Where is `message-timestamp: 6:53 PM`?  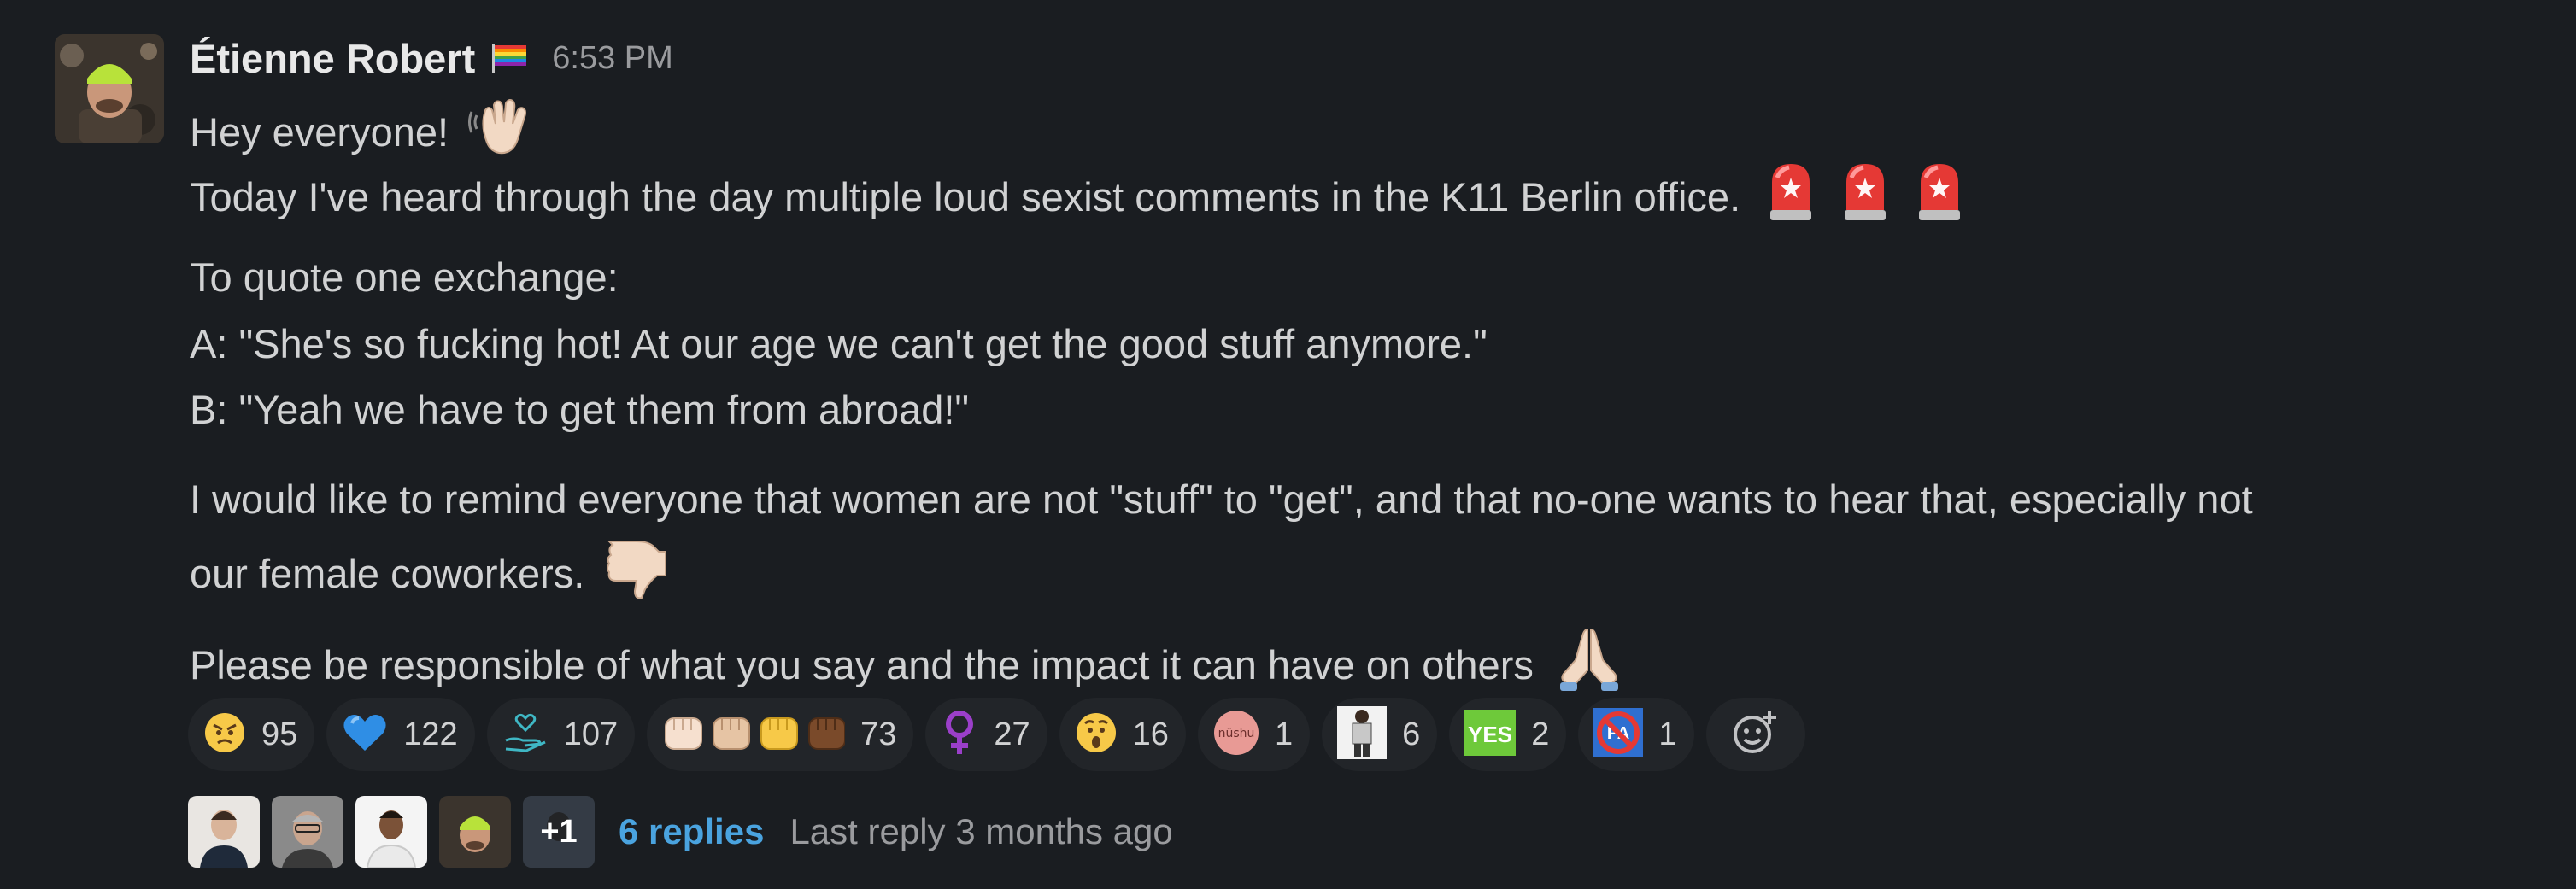 message-timestamp: 6:53 PM is located at coordinates (612, 58).